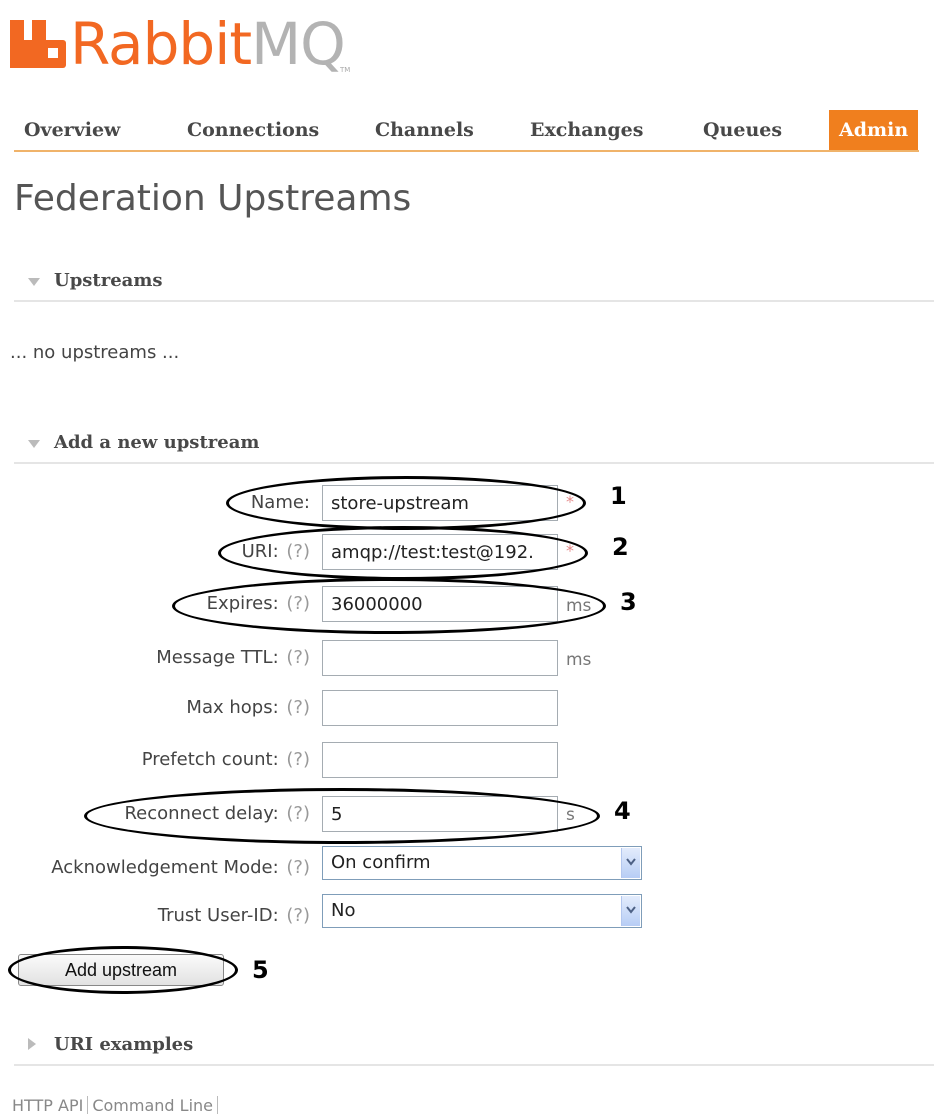 The image size is (934, 1117). What do you see at coordinates (570, 815) in the screenshot?
I see `reconnect-delay-unit: s` at bounding box center [570, 815].